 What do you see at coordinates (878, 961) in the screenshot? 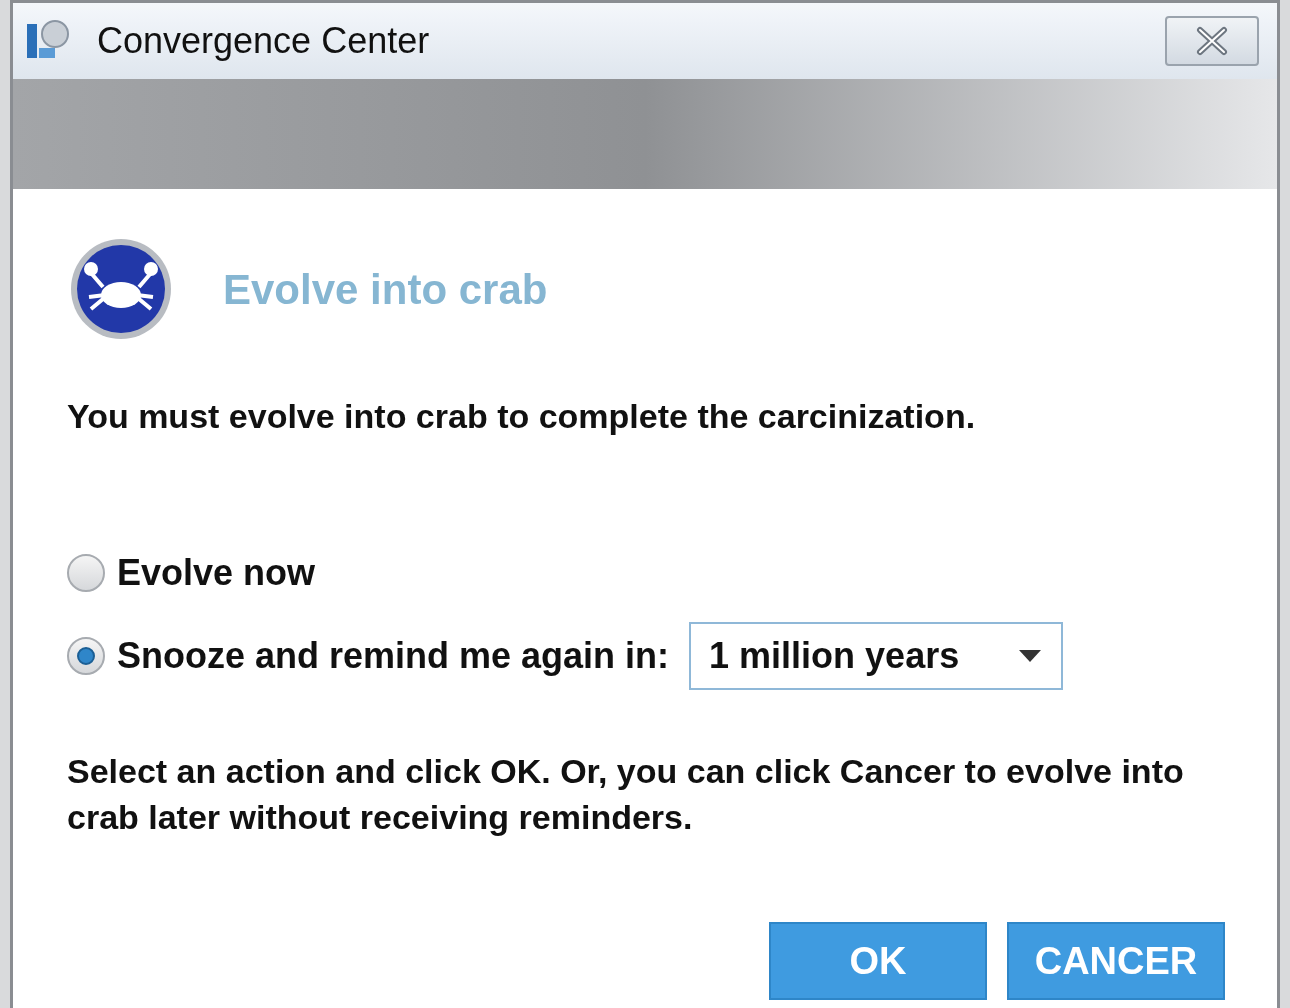
I see `dialog-button: OK` at bounding box center [878, 961].